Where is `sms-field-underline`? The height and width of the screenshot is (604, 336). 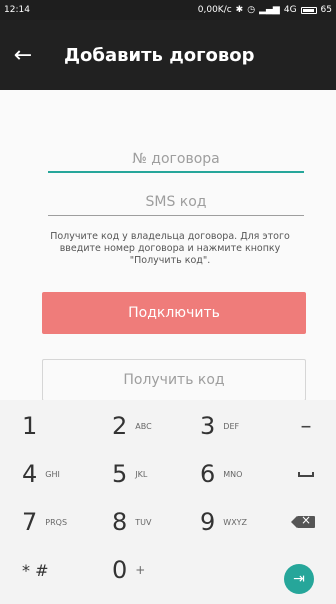 sms-field-underline is located at coordinates (176, 215).